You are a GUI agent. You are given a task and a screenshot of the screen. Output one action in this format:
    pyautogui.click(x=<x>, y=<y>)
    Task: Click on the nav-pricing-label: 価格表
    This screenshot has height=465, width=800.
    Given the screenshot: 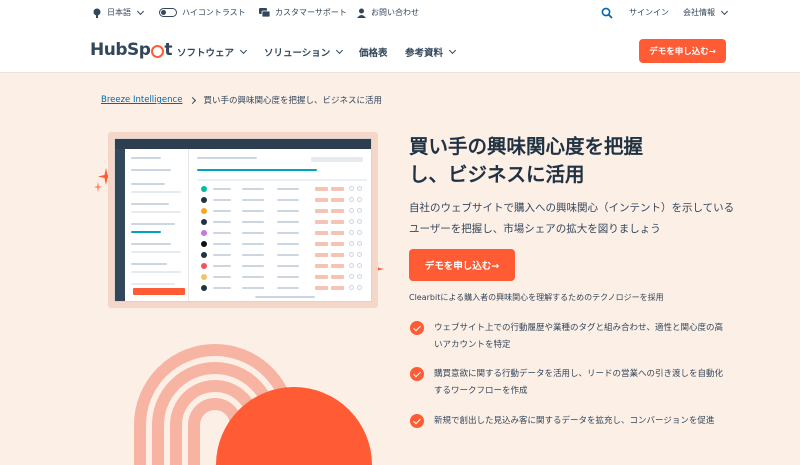 What is the action you would take?
    pyautogui.click(x=373, y=53)
    